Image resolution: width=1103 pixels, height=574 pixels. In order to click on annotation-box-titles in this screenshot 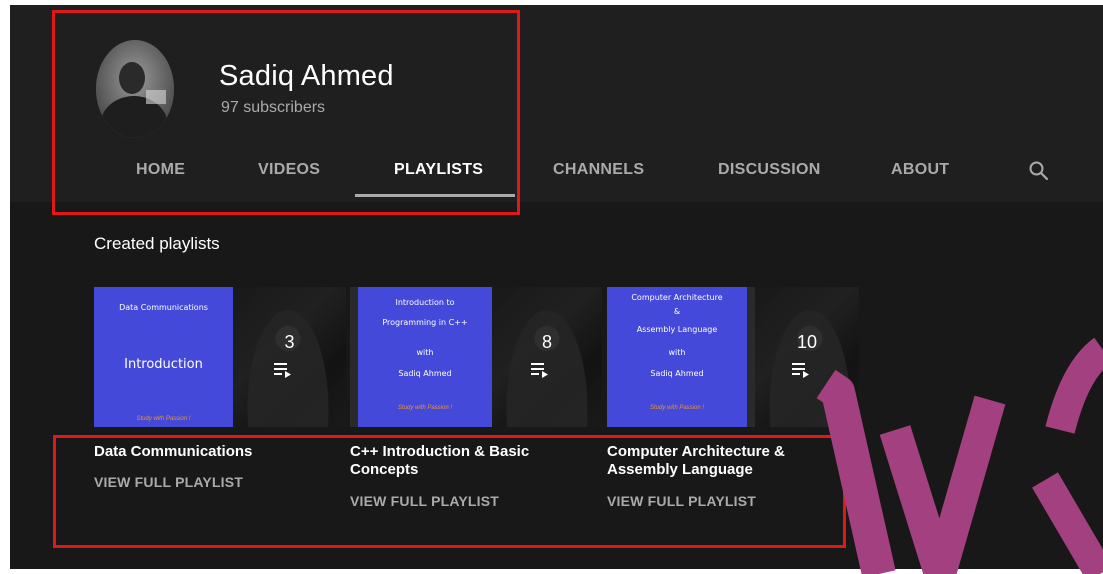, I will do `click(449, 491)`.